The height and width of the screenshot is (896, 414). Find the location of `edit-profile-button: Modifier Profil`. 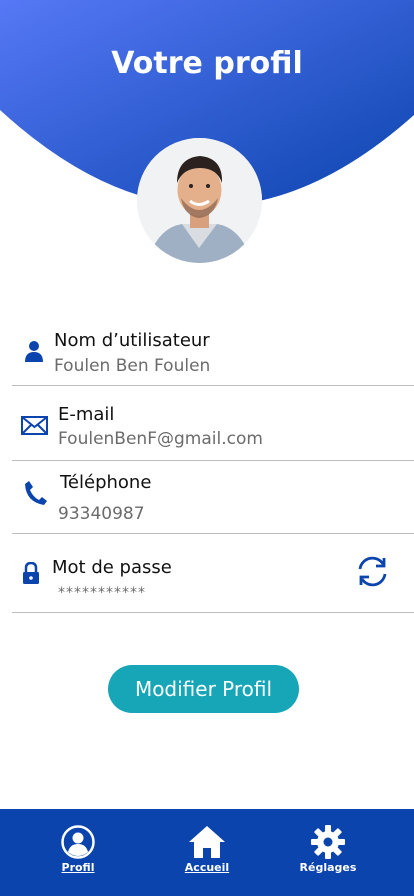

edit-profile-button: Modifier Profil is located at coordinates (203, 689).